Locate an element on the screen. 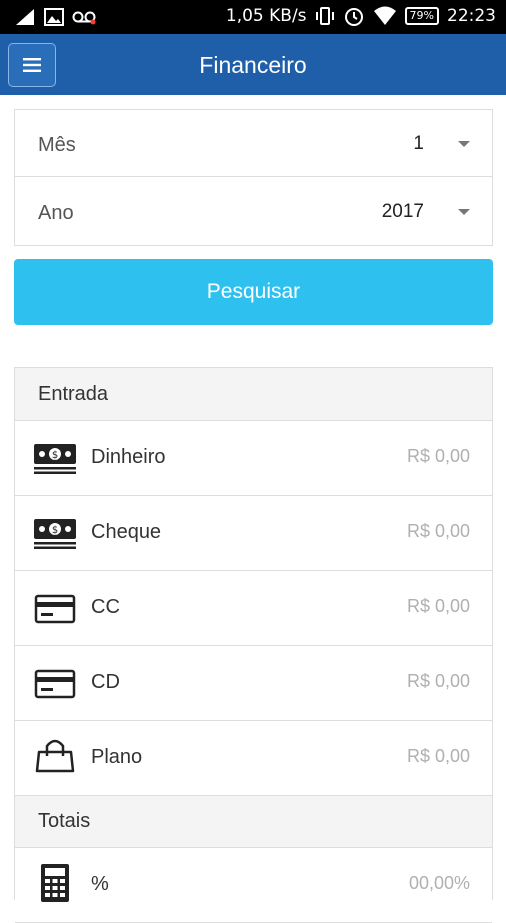 The width and height of the screenshot is (506, 923). image-icon is located at coordinates (54, 17).